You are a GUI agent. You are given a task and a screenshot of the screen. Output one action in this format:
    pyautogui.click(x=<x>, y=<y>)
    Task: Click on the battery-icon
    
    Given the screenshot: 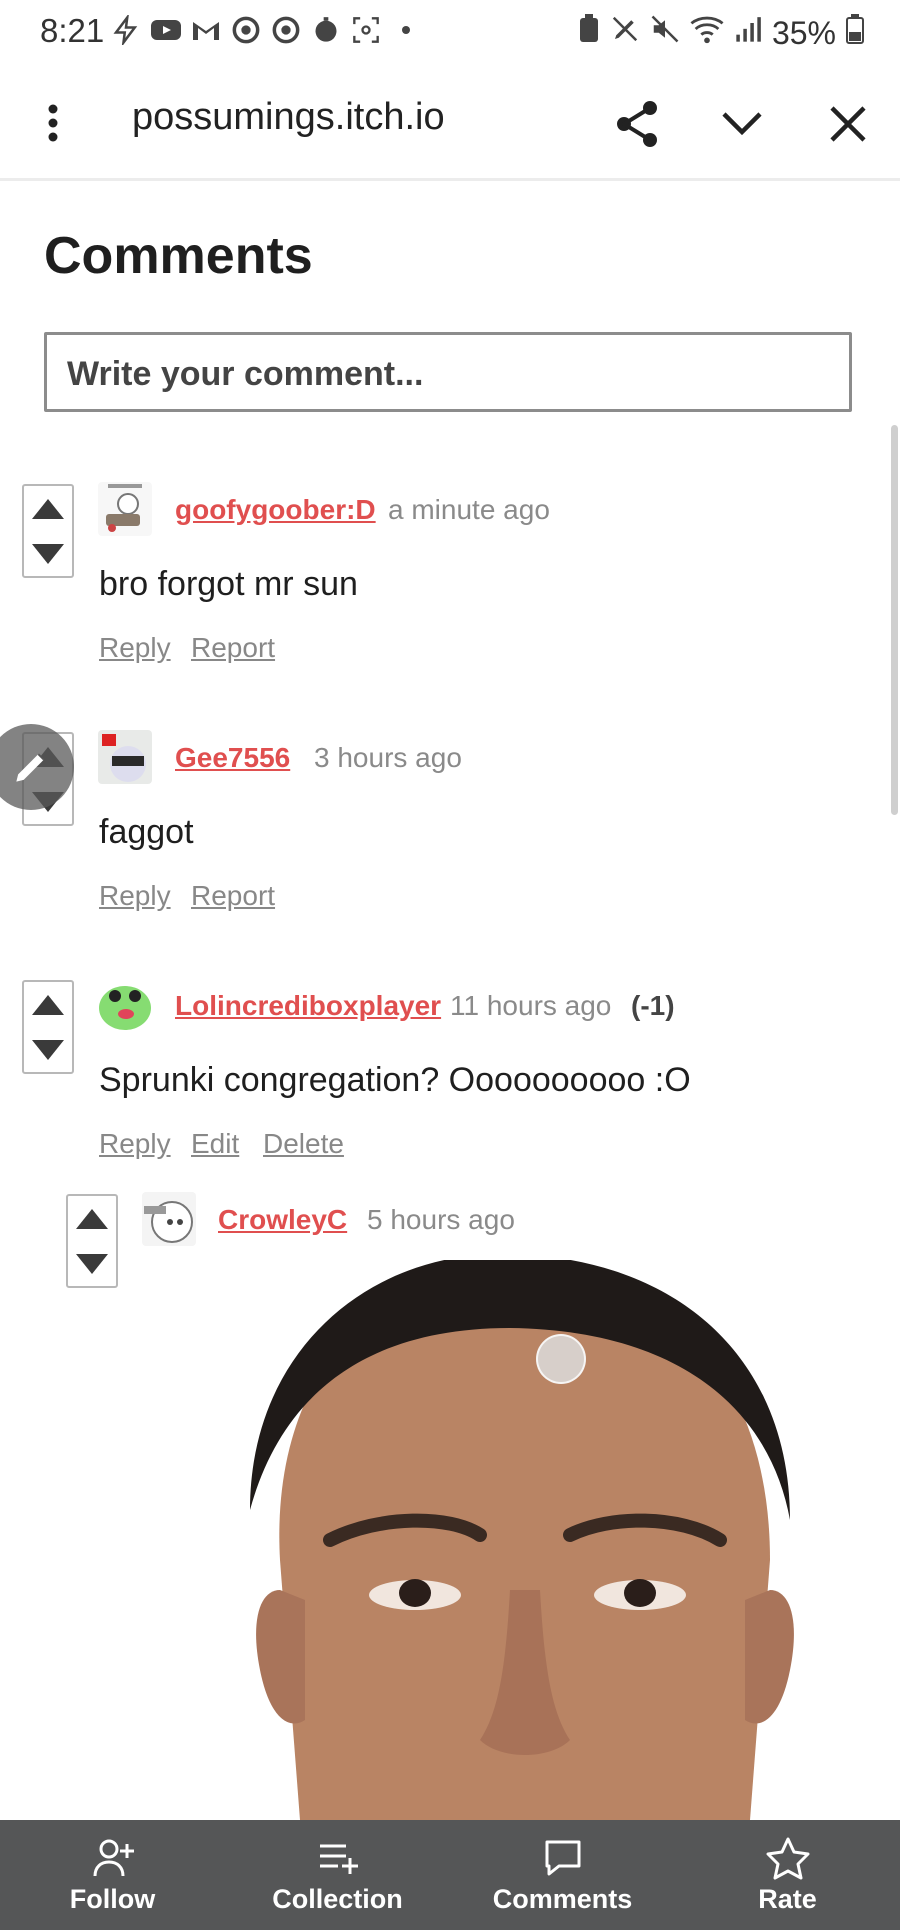 What is the action you would take?
    pyautogui.click(x=855, y=33)
    